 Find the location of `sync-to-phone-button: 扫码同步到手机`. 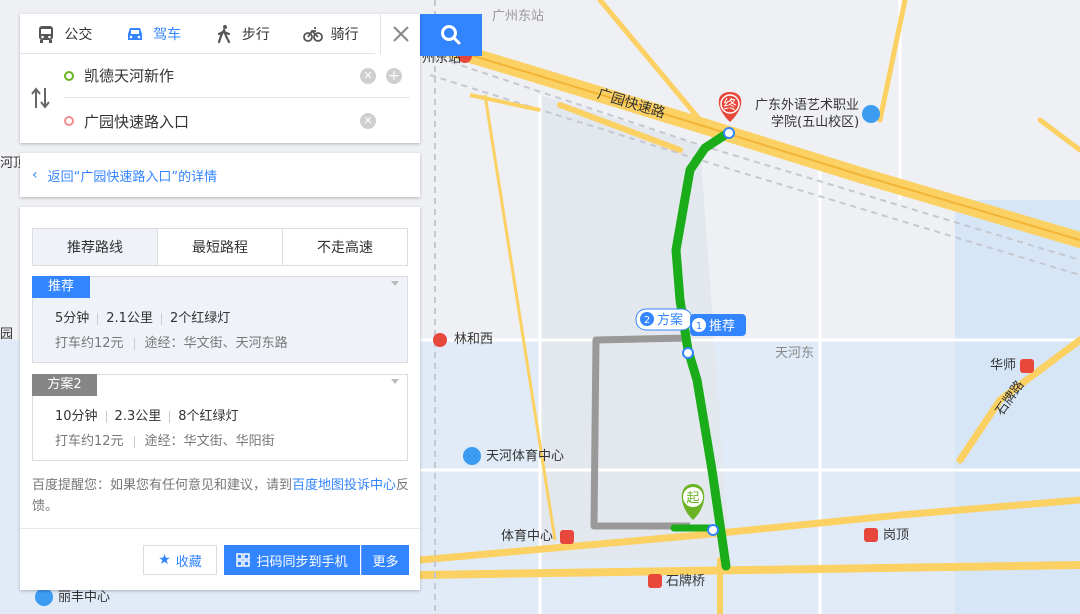

sync-to-phone-button: 扫码同步到手机 is located at coordinates (292, 560).